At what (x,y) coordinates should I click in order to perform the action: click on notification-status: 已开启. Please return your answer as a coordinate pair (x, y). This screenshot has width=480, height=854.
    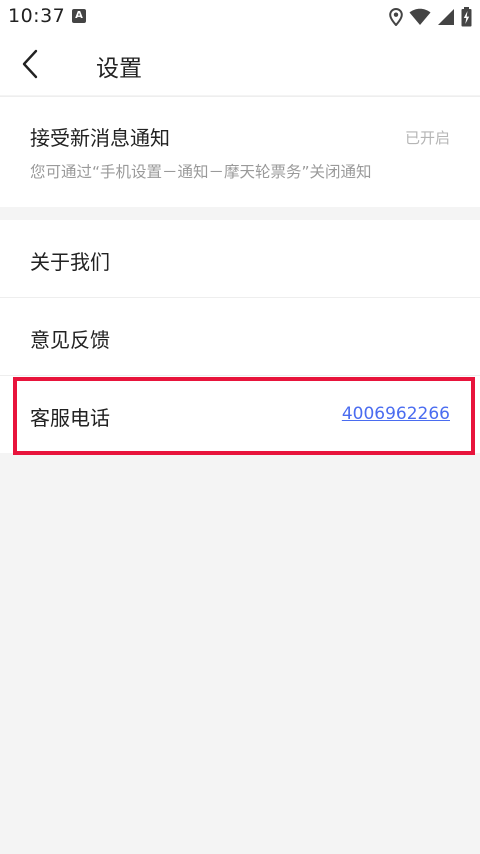
    Looking at the image, I should click on (427, 138).